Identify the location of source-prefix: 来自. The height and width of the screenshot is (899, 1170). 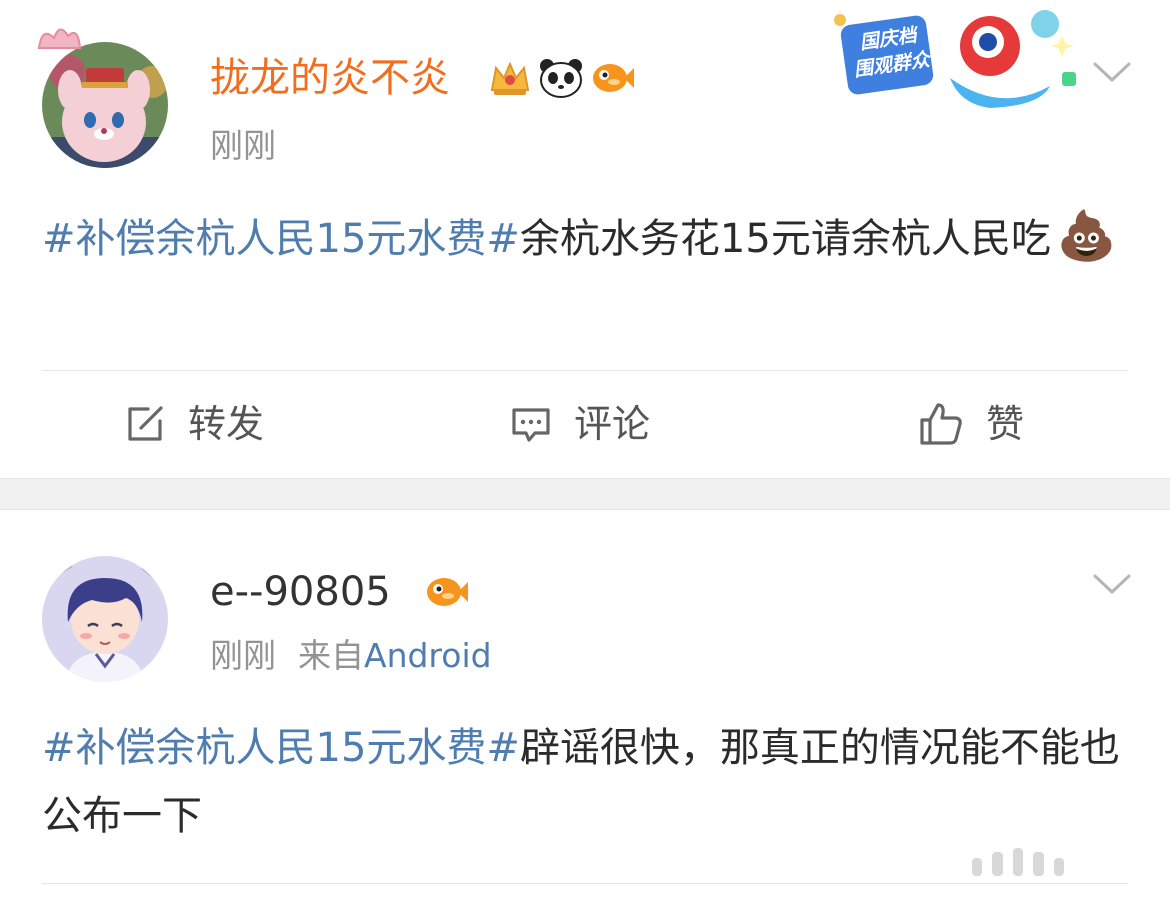
(331, 655).